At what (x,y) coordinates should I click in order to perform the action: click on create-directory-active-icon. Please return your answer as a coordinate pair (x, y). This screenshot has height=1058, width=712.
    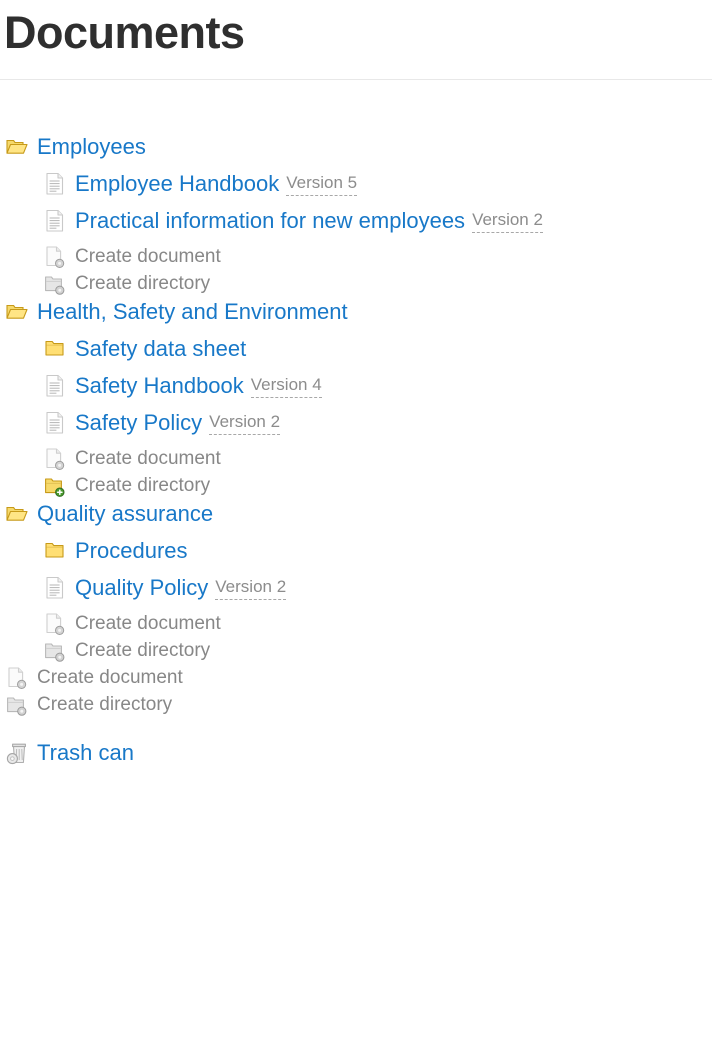
    Looking at the image, I should click on (55, 486).